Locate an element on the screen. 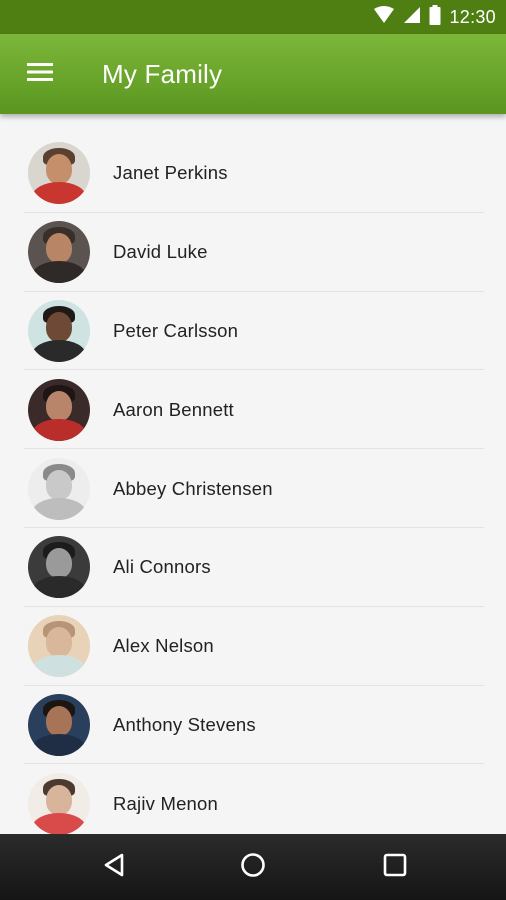  navigation-bar is located at coordinates (253, 867).